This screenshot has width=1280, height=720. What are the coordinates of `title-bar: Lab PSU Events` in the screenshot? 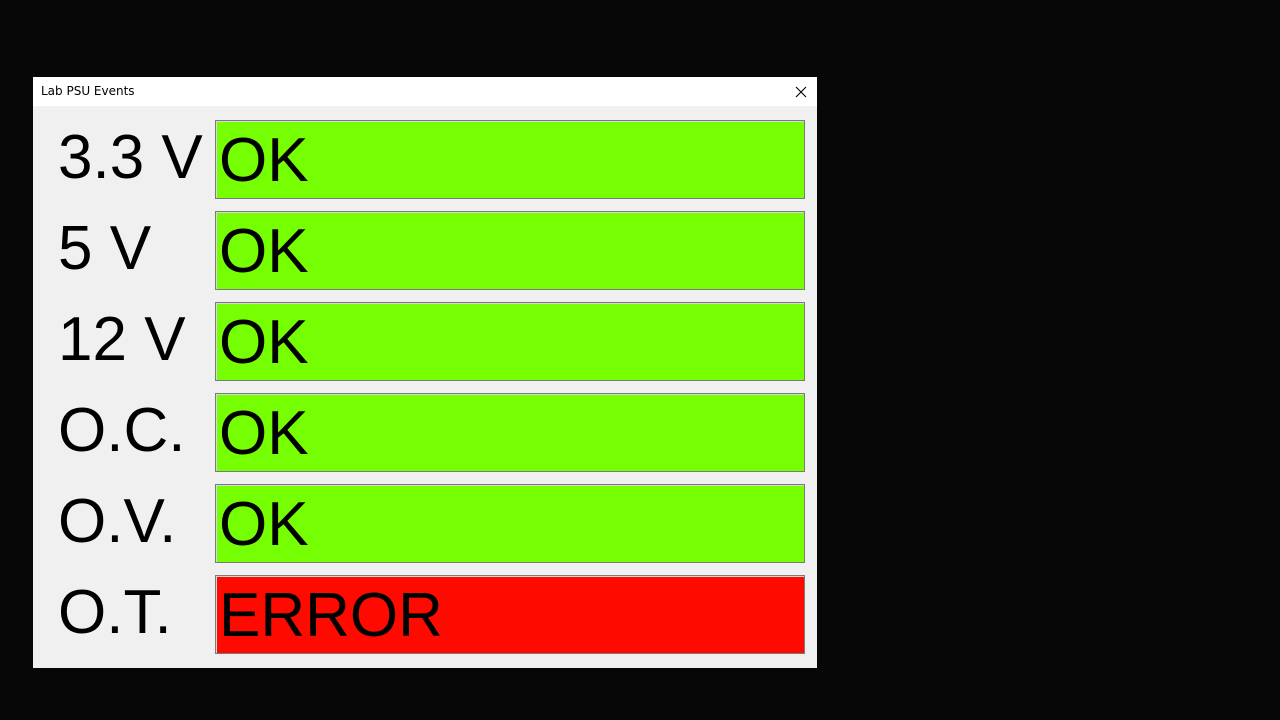 It's located at (425, 91).